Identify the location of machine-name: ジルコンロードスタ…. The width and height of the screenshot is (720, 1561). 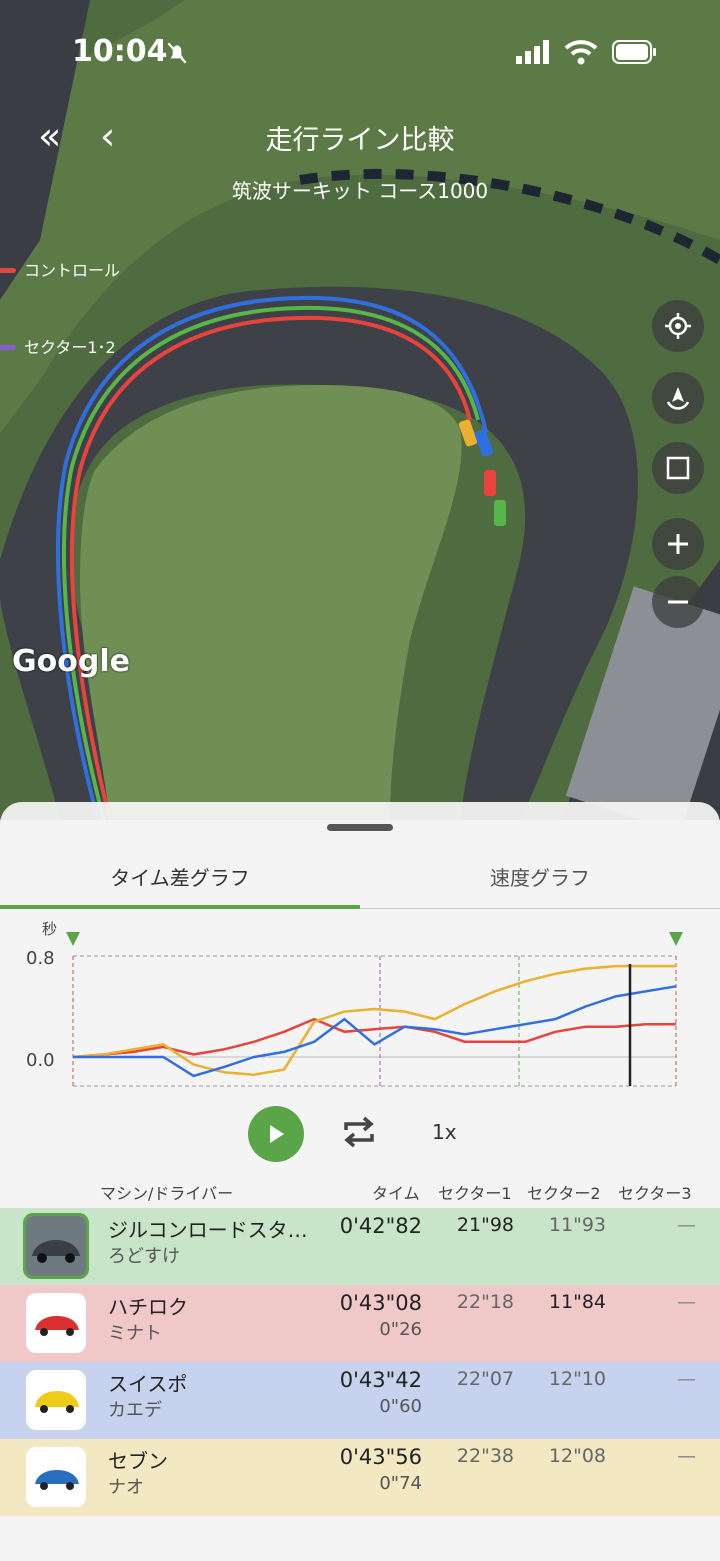
(208, 1230).